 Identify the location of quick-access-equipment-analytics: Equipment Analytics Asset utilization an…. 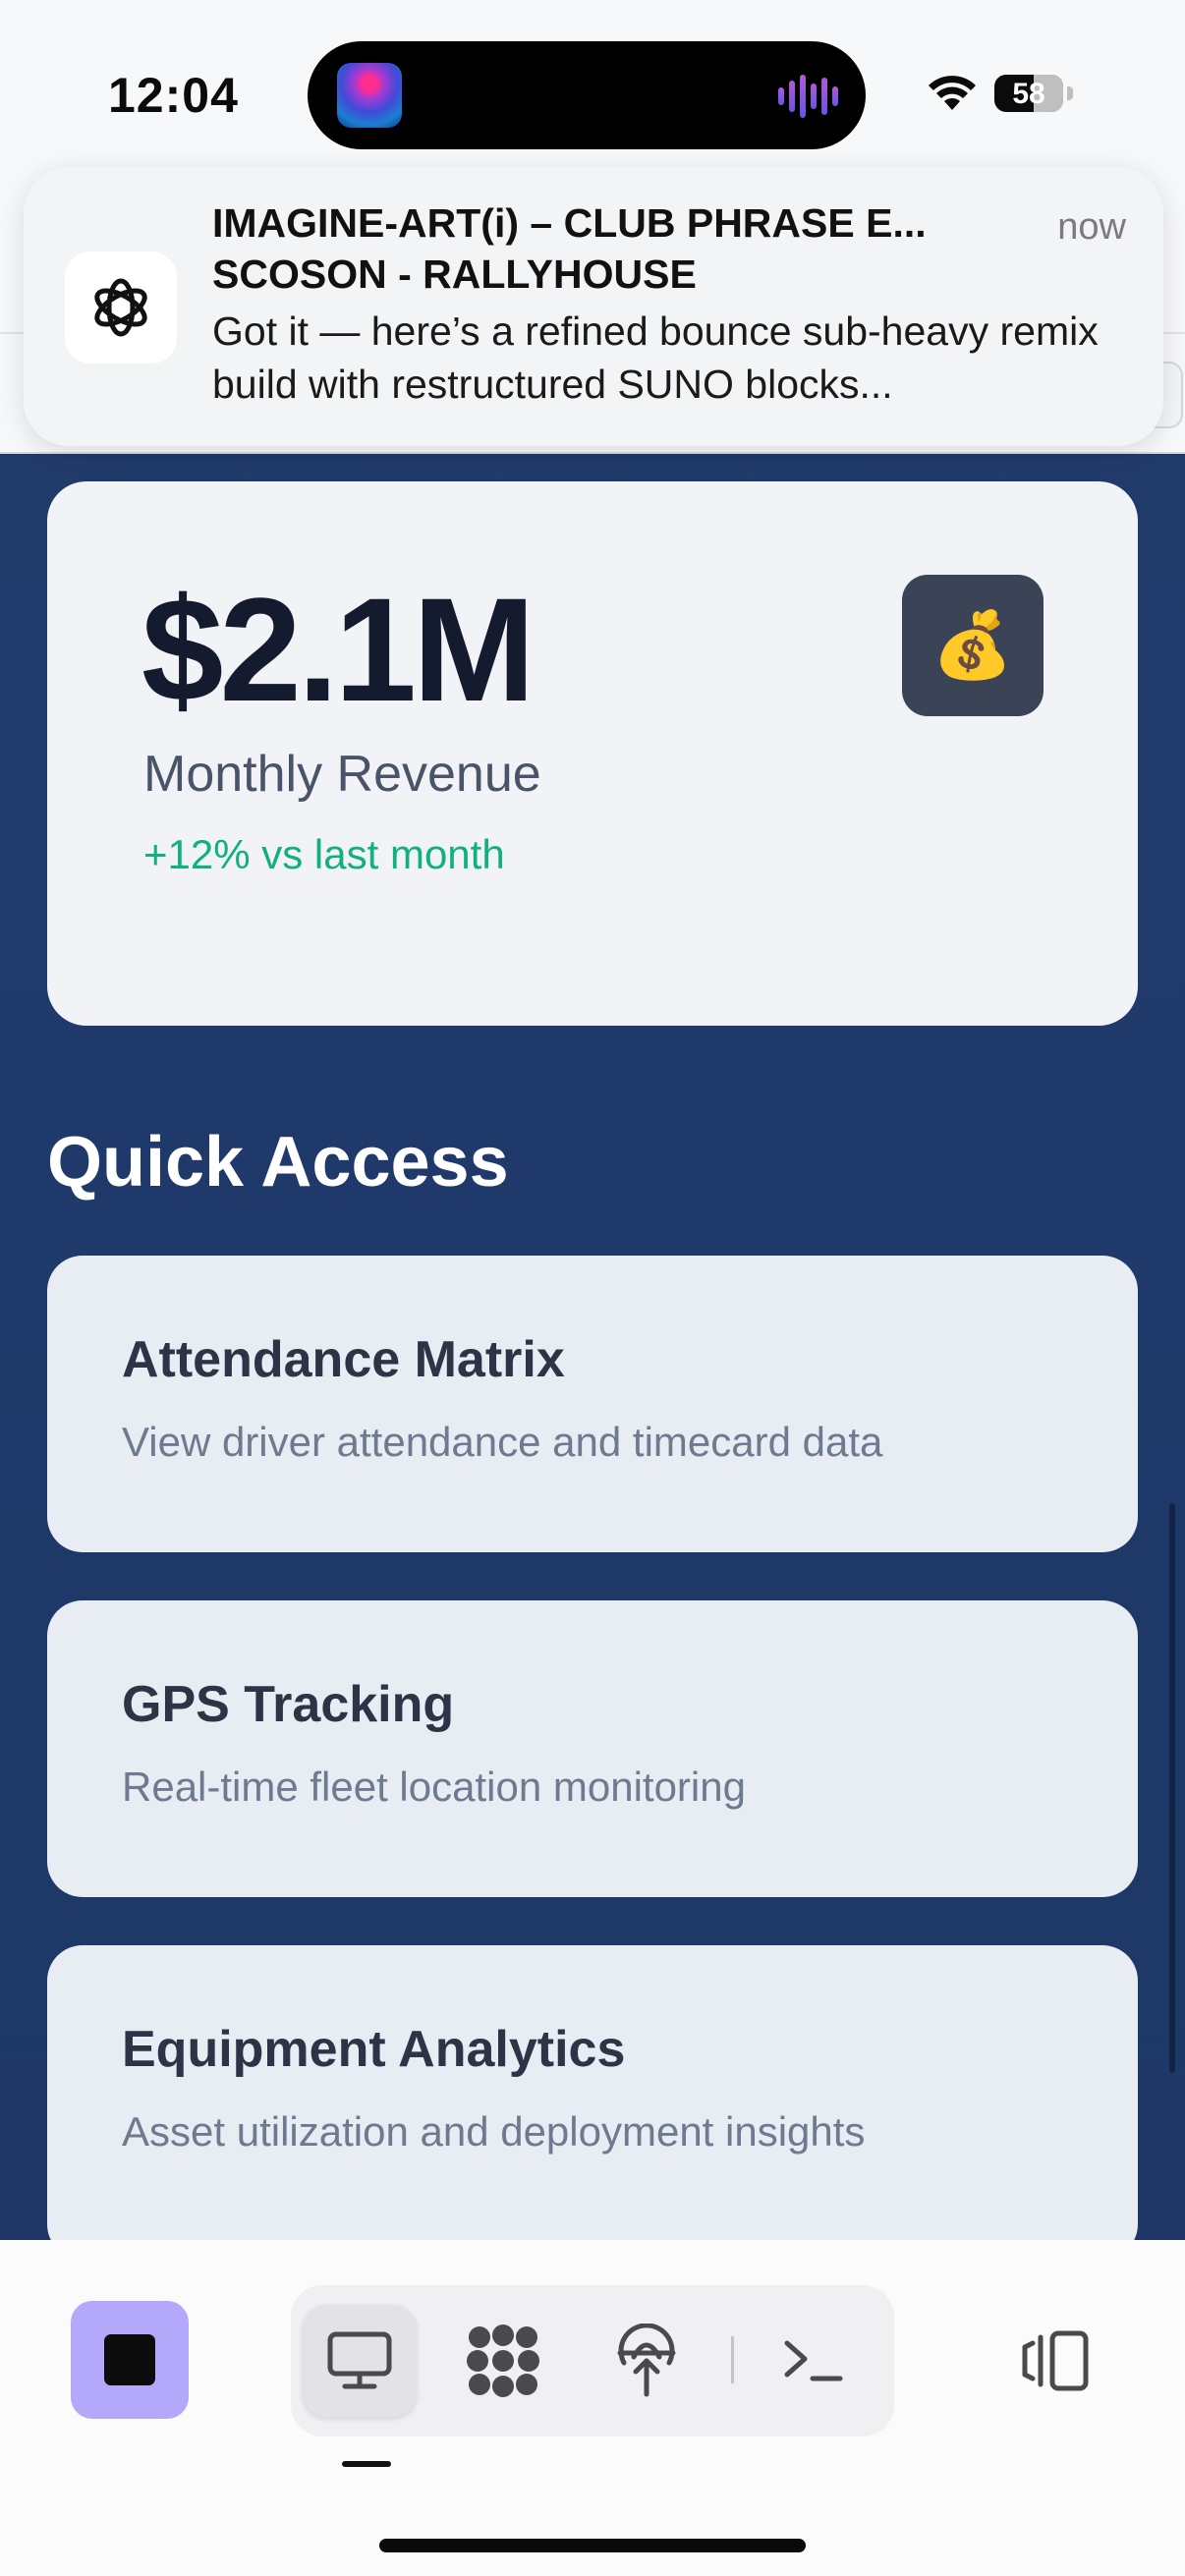
(592, 2102).